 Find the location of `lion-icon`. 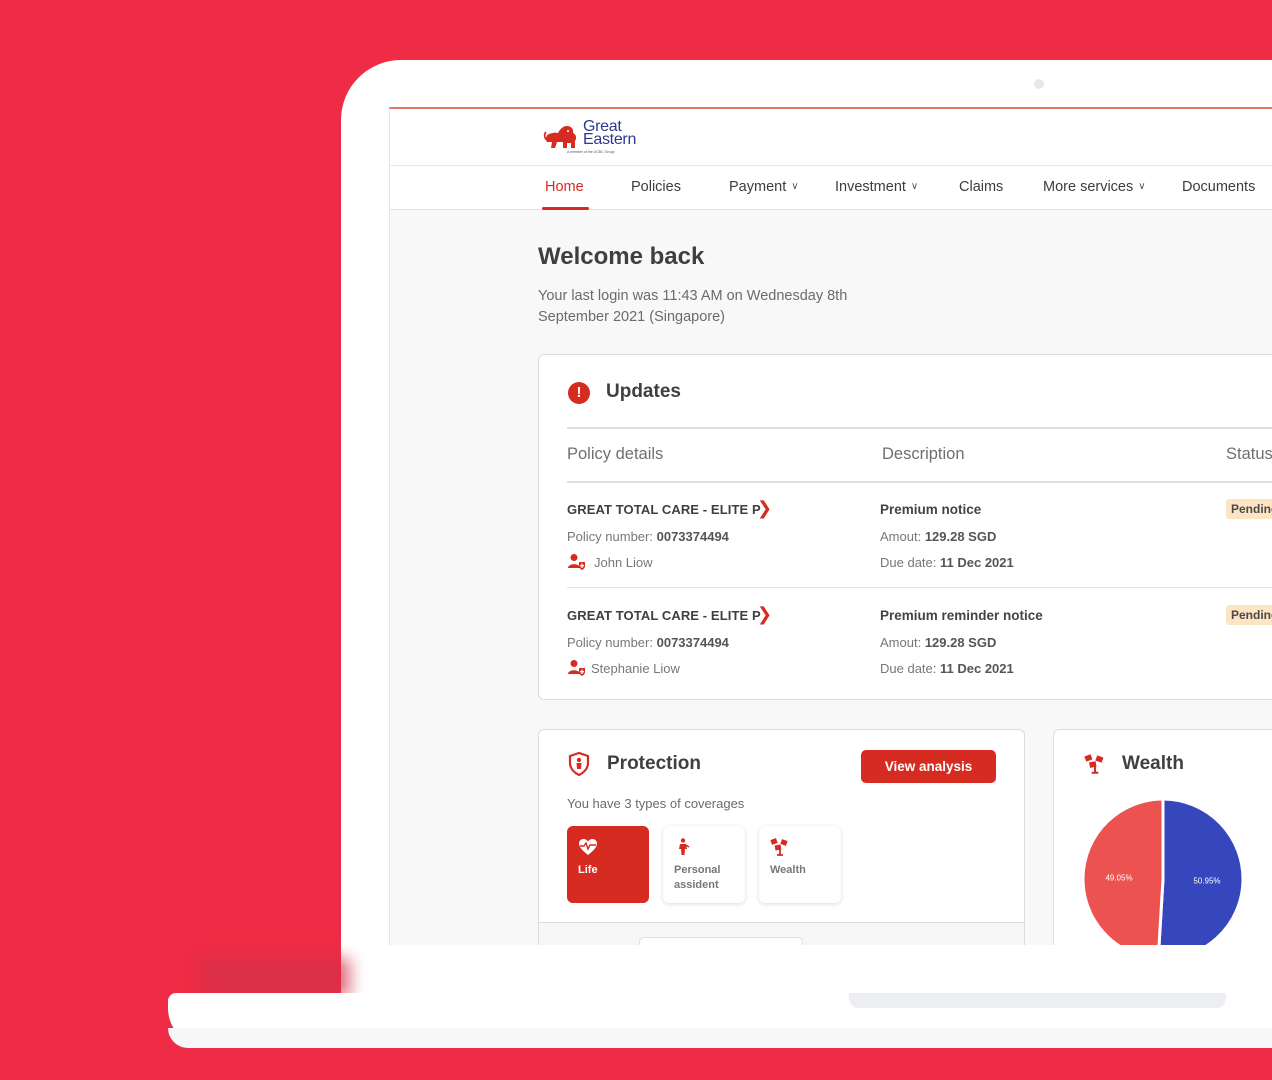

lion-icon is located at coordinates (560, 137).